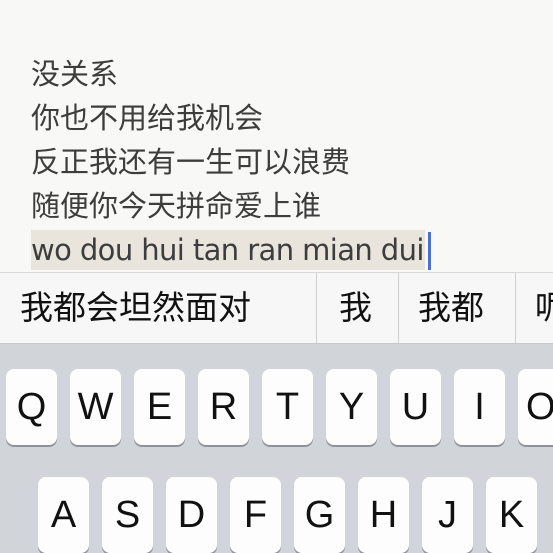 The image size is (553, 553). What do you see at coordinates (479, 407) in the screenshot?
I see `key-i: I` at bounding box center [479, 407].